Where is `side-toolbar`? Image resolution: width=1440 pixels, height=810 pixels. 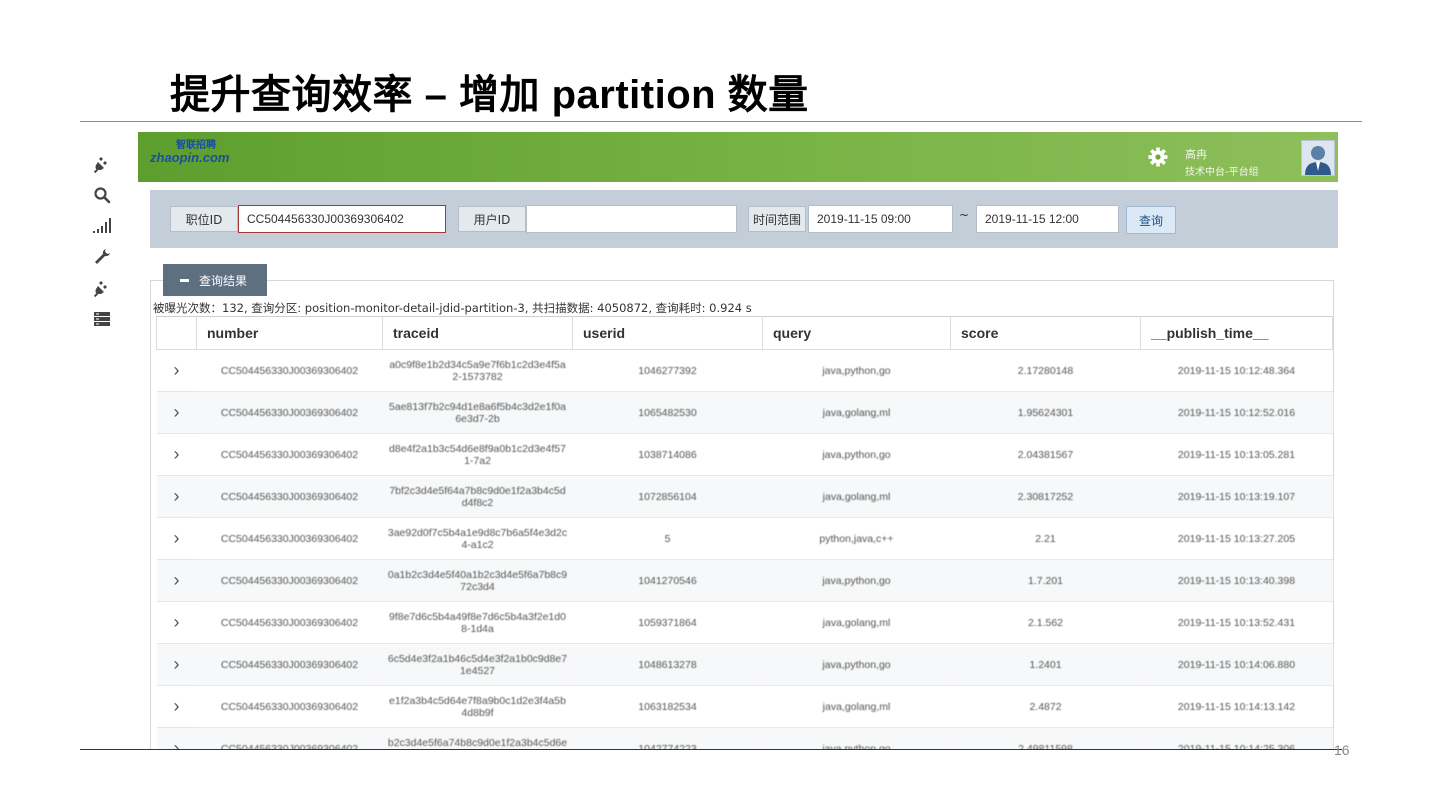
side-toolbar is located at coordinates (102, 241).